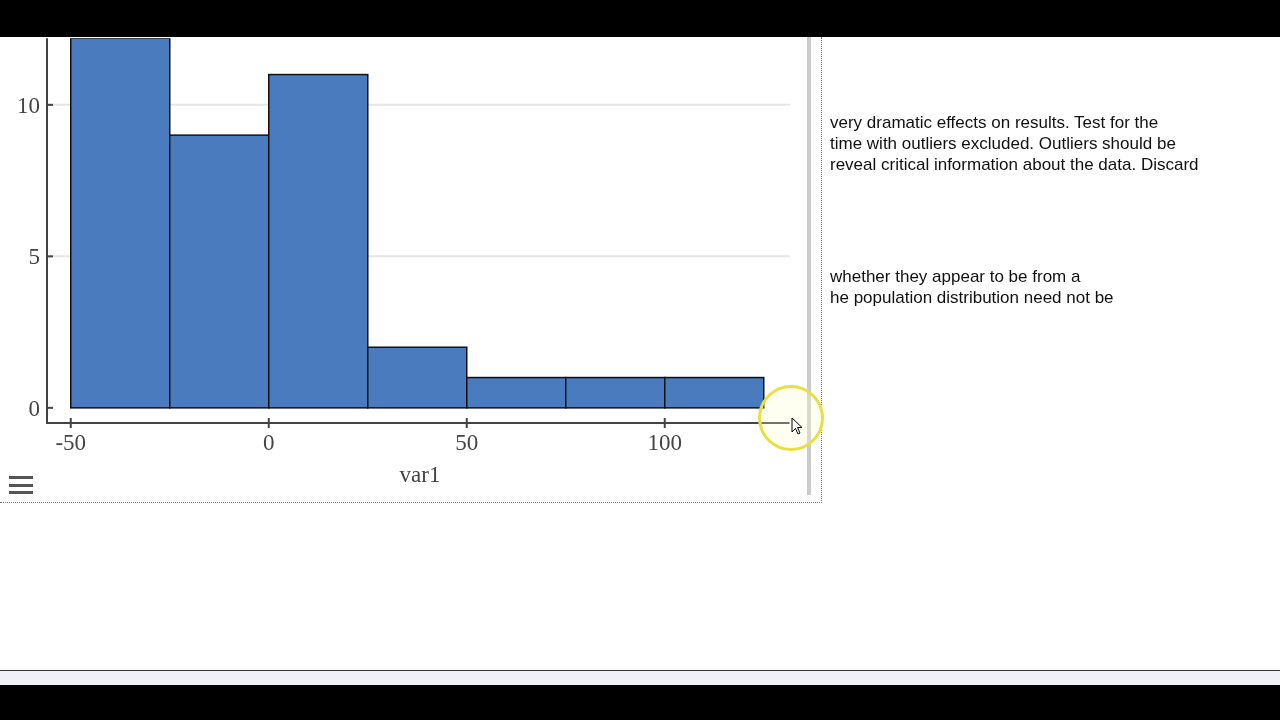 This screenshot has height=720, width=1280. What do you see at coordinates (1014, 164) in the screenshot?
I see `paragraph-line: reveal critical information about the data. Discard` at bounding box center [1014, 164].